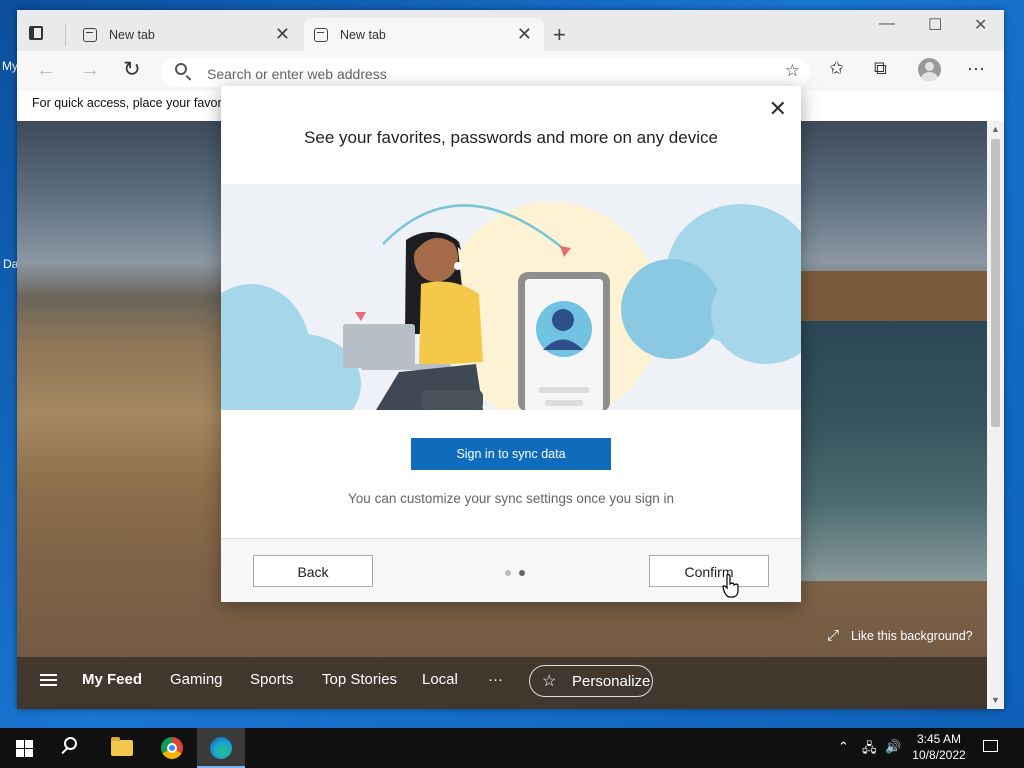 Image resolution: width=1024 pixels, height=768 pixels. What do you see at coordinates (976, 68) in the screenshot?
I see `more-options-icon: ···` at bounding box center [976, 68].